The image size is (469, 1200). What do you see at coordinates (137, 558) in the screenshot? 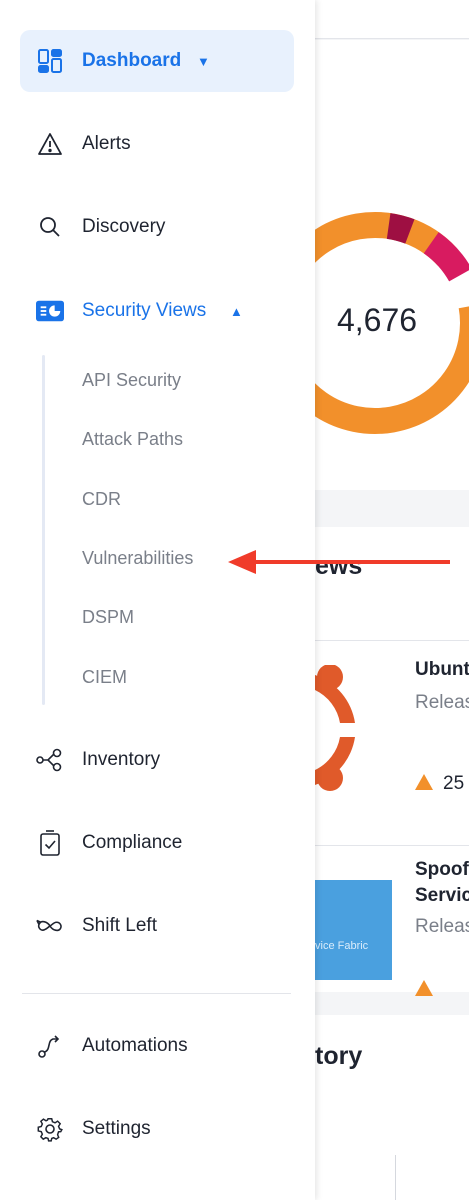
I see `submenu-item-vulnerabilities: Vulnerabilities` at bounding box center [137, 558].